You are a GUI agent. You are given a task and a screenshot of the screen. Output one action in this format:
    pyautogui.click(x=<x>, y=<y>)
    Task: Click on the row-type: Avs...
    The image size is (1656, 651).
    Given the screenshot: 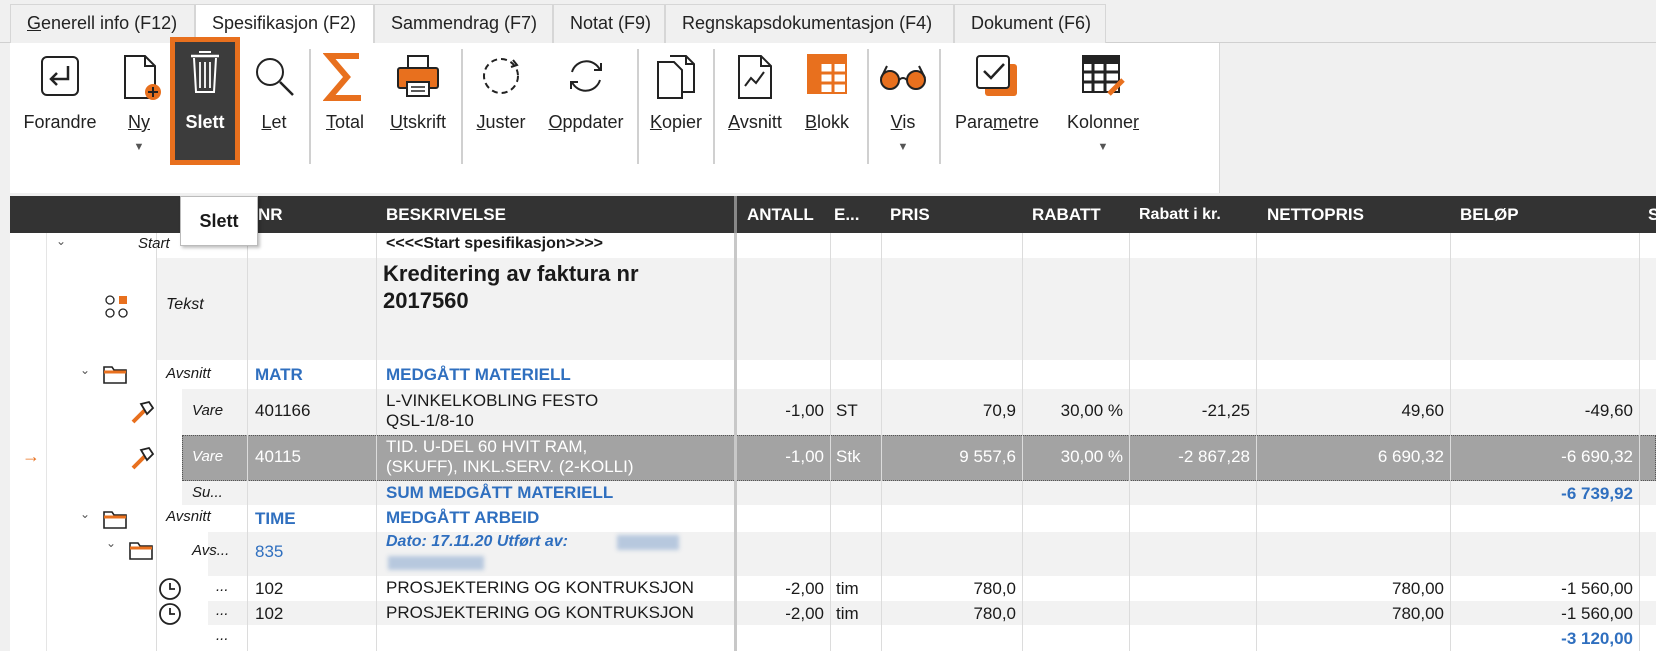 What is the action you would take?
    pyautogui.click(x=211, y=550)
    